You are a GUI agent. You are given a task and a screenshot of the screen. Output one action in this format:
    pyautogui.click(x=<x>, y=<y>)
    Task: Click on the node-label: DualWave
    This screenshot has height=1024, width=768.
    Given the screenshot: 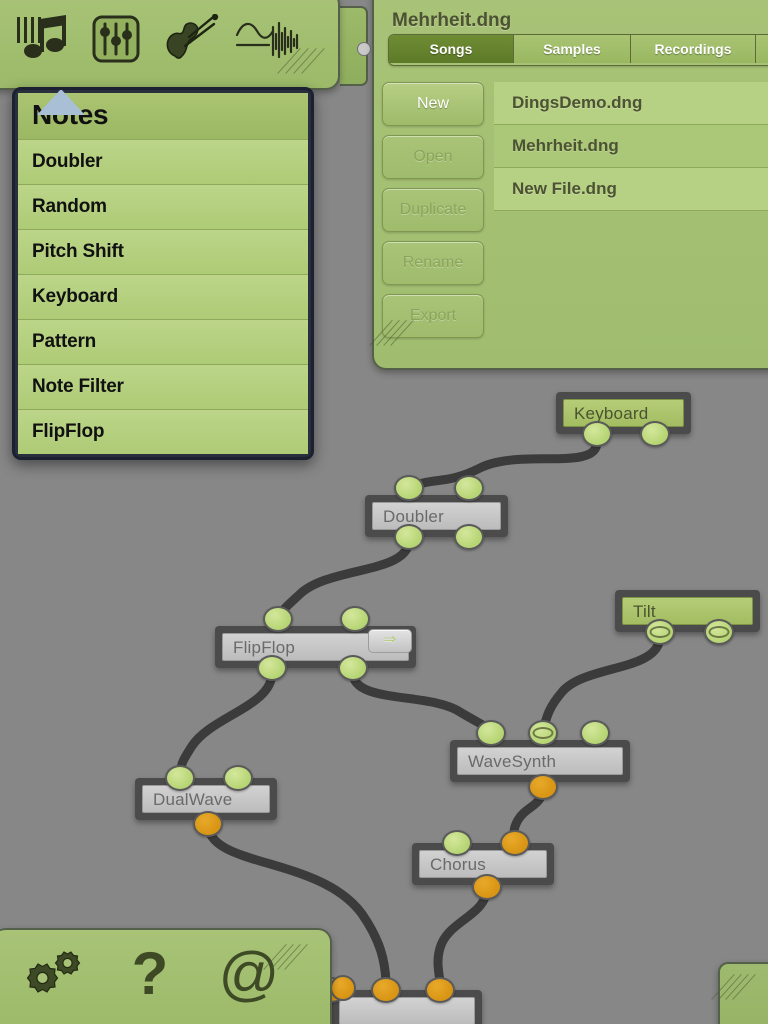 What is the action you would take?
    pyautogui.click(x=206, y=799)
    